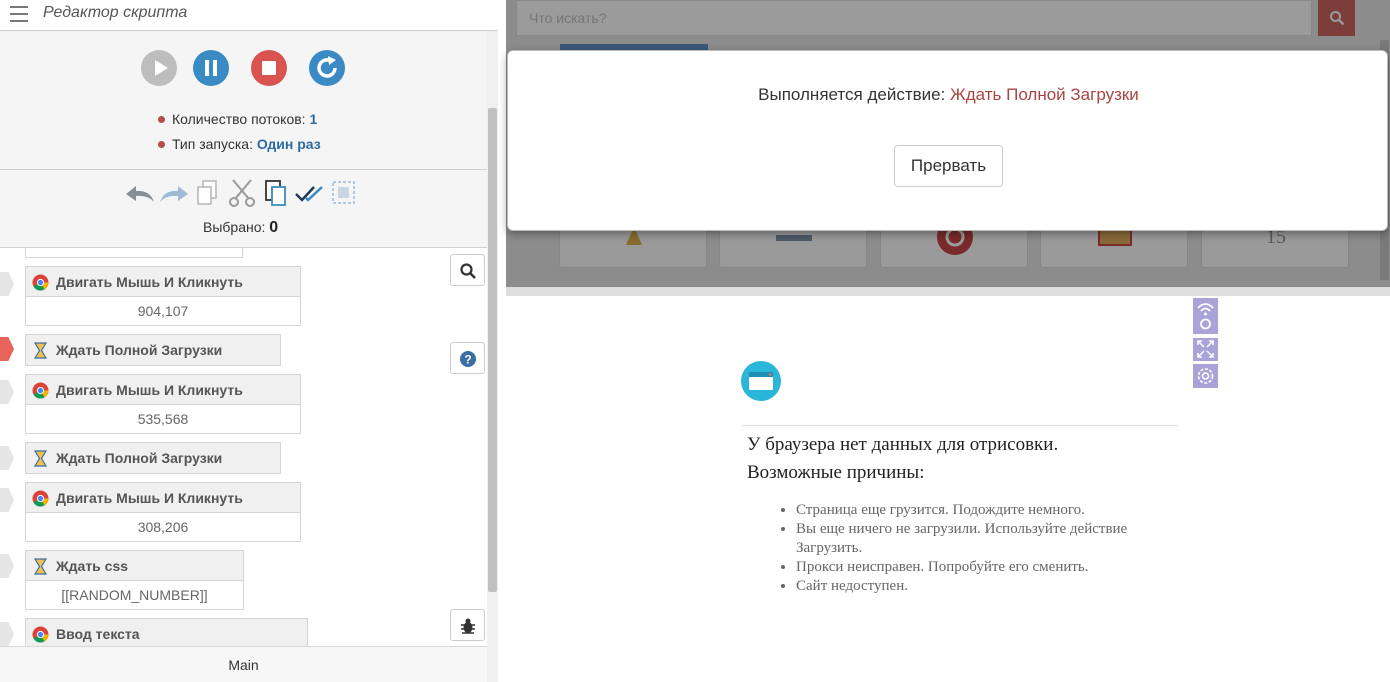  I want to click on site-search-bar, so click(914, 18).